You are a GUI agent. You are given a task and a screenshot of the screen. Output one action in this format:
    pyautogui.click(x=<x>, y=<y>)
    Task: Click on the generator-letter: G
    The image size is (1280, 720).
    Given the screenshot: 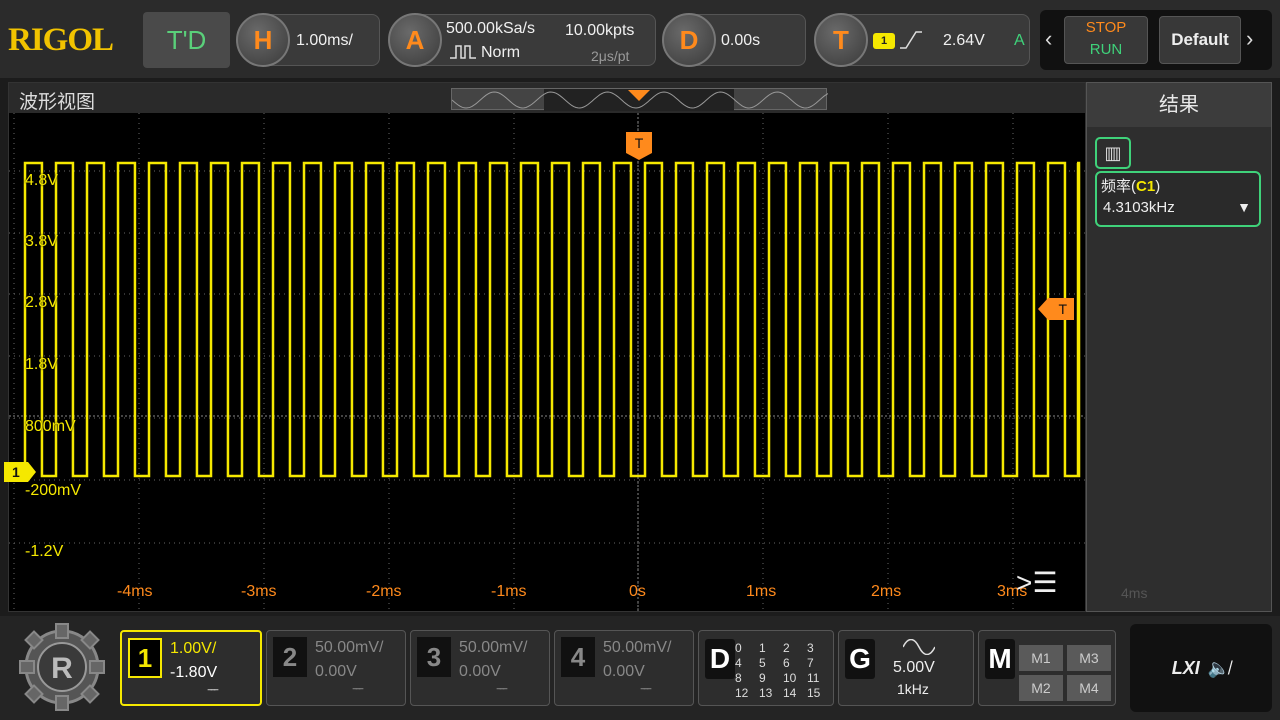 What is the action you would take?
    pyautogui.click(x=860, y=659)
    